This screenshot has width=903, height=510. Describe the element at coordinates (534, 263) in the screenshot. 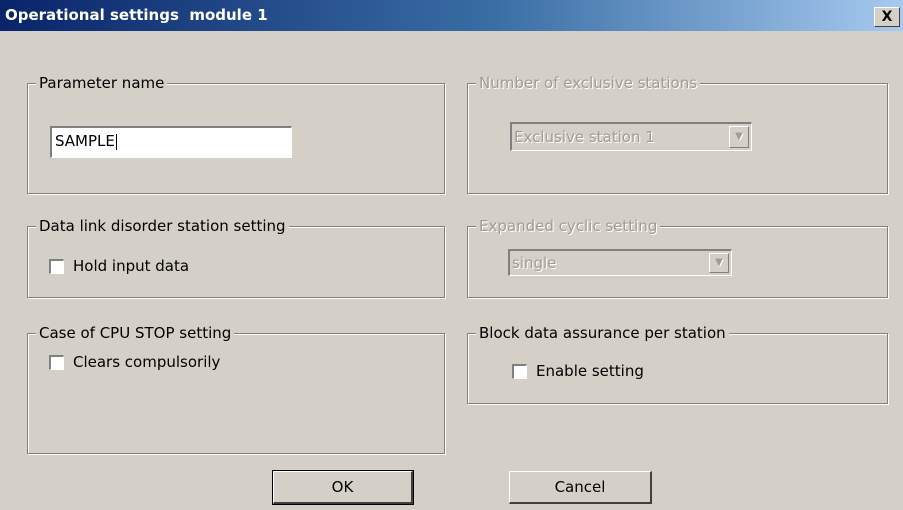

I see `expanded-cyclic-value: single` at that location.